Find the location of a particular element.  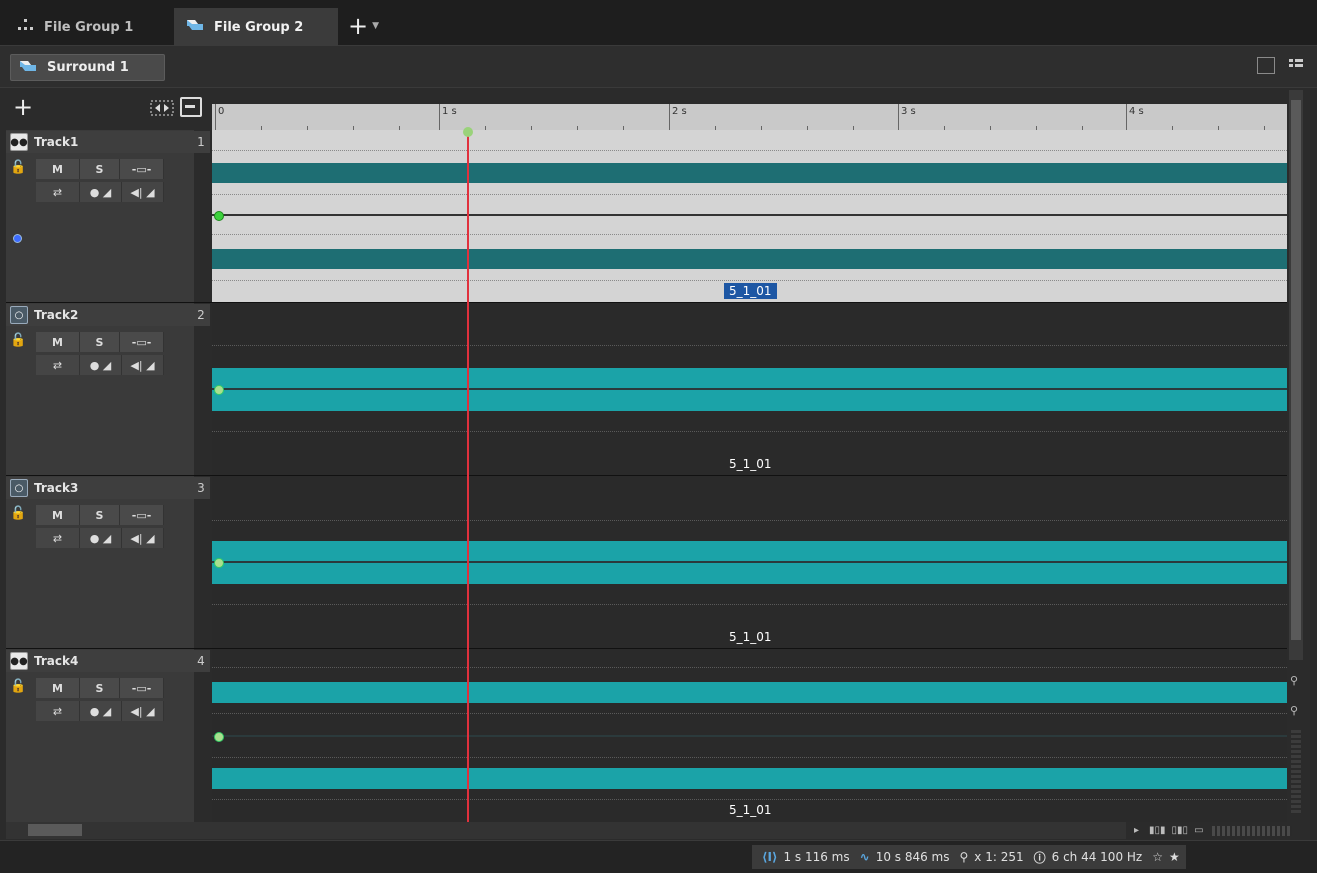

cursor-position-value: 1 s 116 ms is located at coordinates (816, 857).